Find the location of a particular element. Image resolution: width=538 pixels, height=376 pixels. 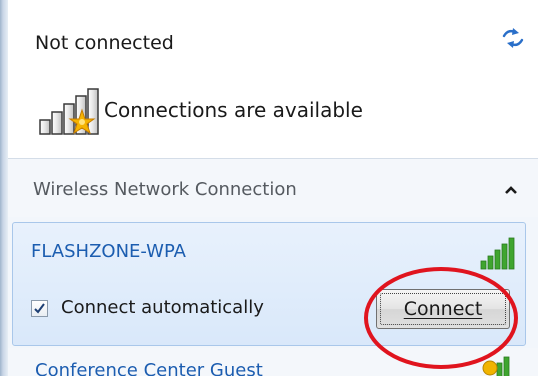

availability-status: Connections are available is located at coordinates (248, 111).